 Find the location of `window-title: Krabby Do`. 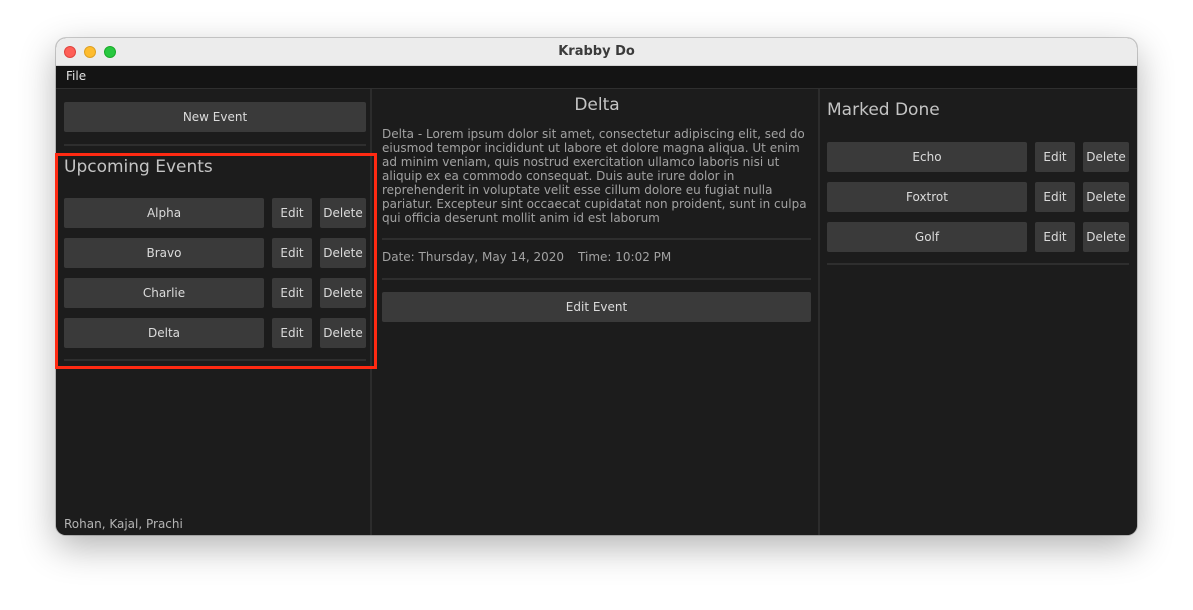

window-title: Krabby Do is located at coordinates (596, 51).